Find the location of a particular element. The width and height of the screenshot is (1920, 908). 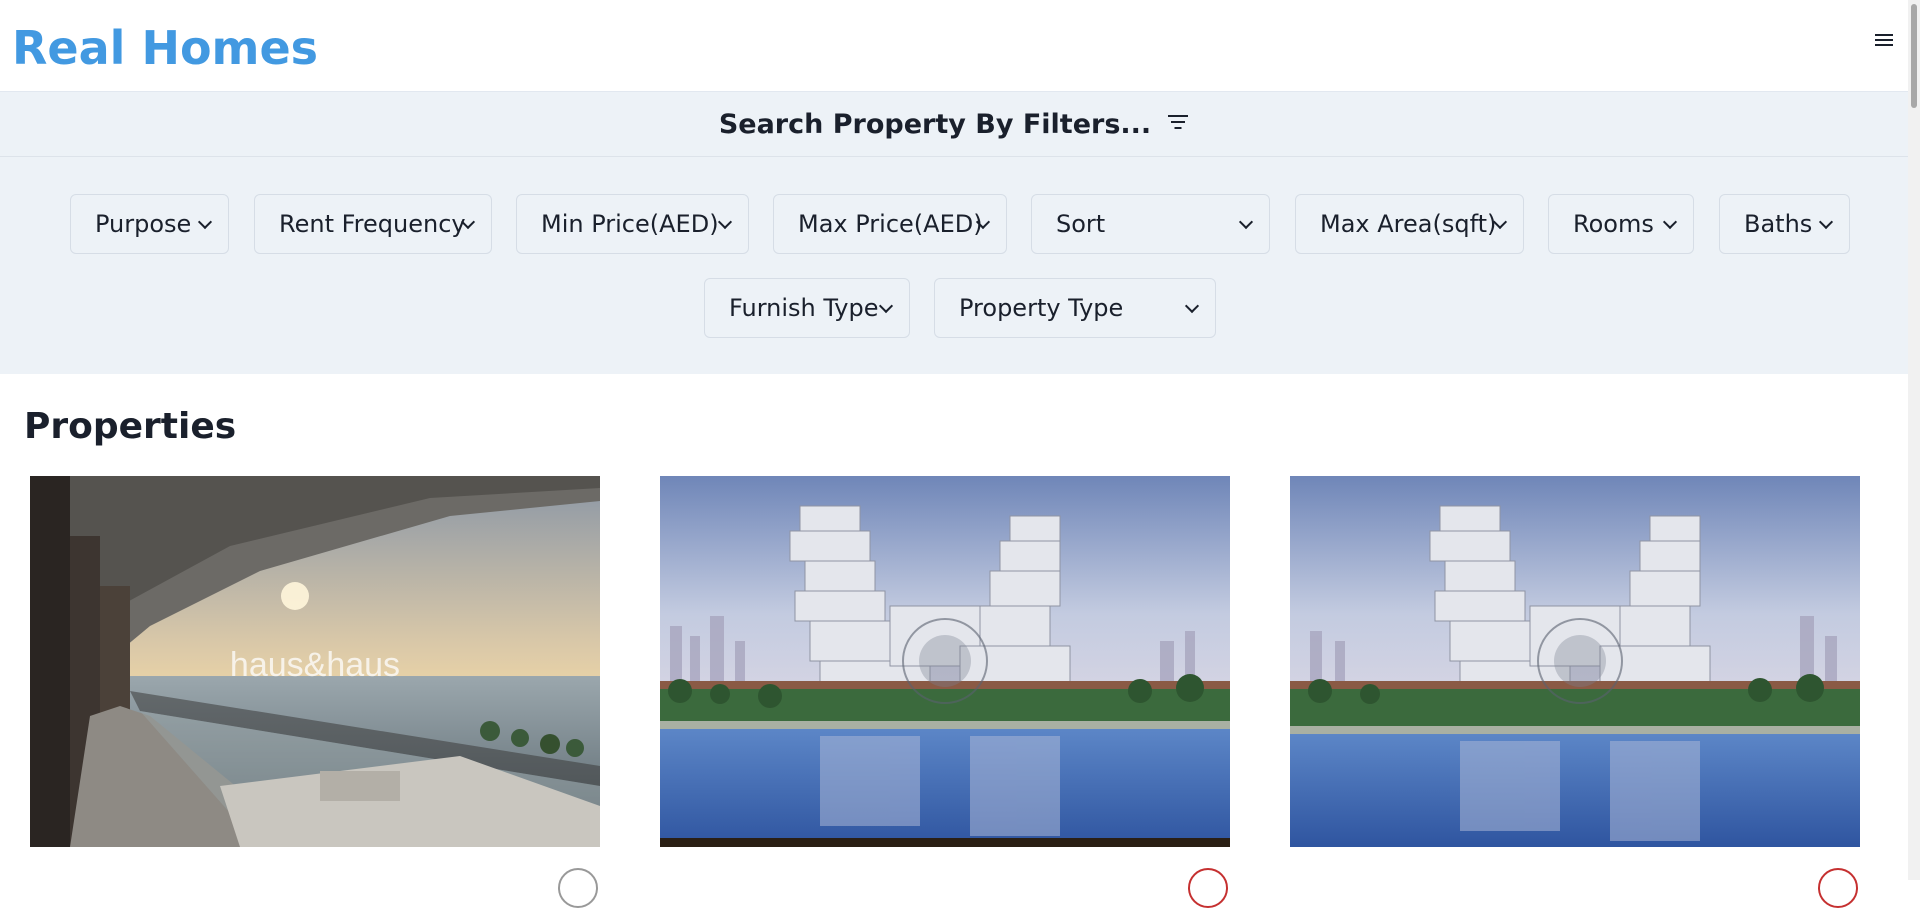

rent-frequency-select-label: Rent Frequency is located at coordinates (372, 224).